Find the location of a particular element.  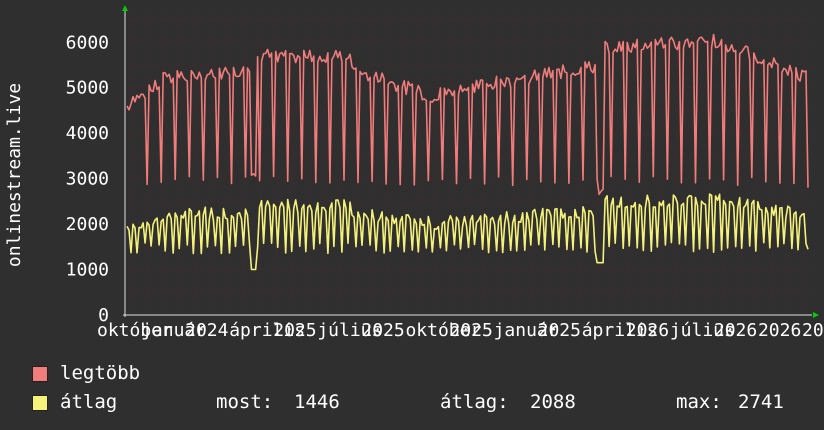

y-tick-label: 1000 is located at coordinates (87, 270).